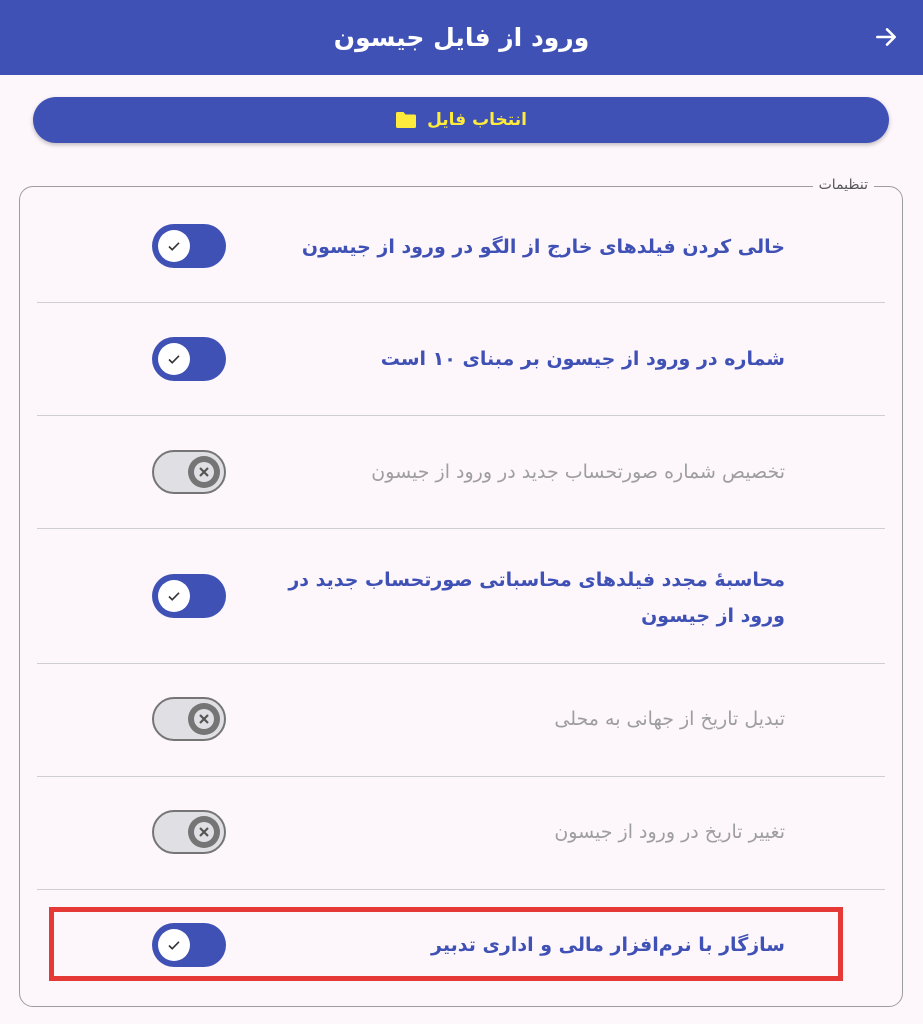  I want to click on back-button, so click(886, 37).